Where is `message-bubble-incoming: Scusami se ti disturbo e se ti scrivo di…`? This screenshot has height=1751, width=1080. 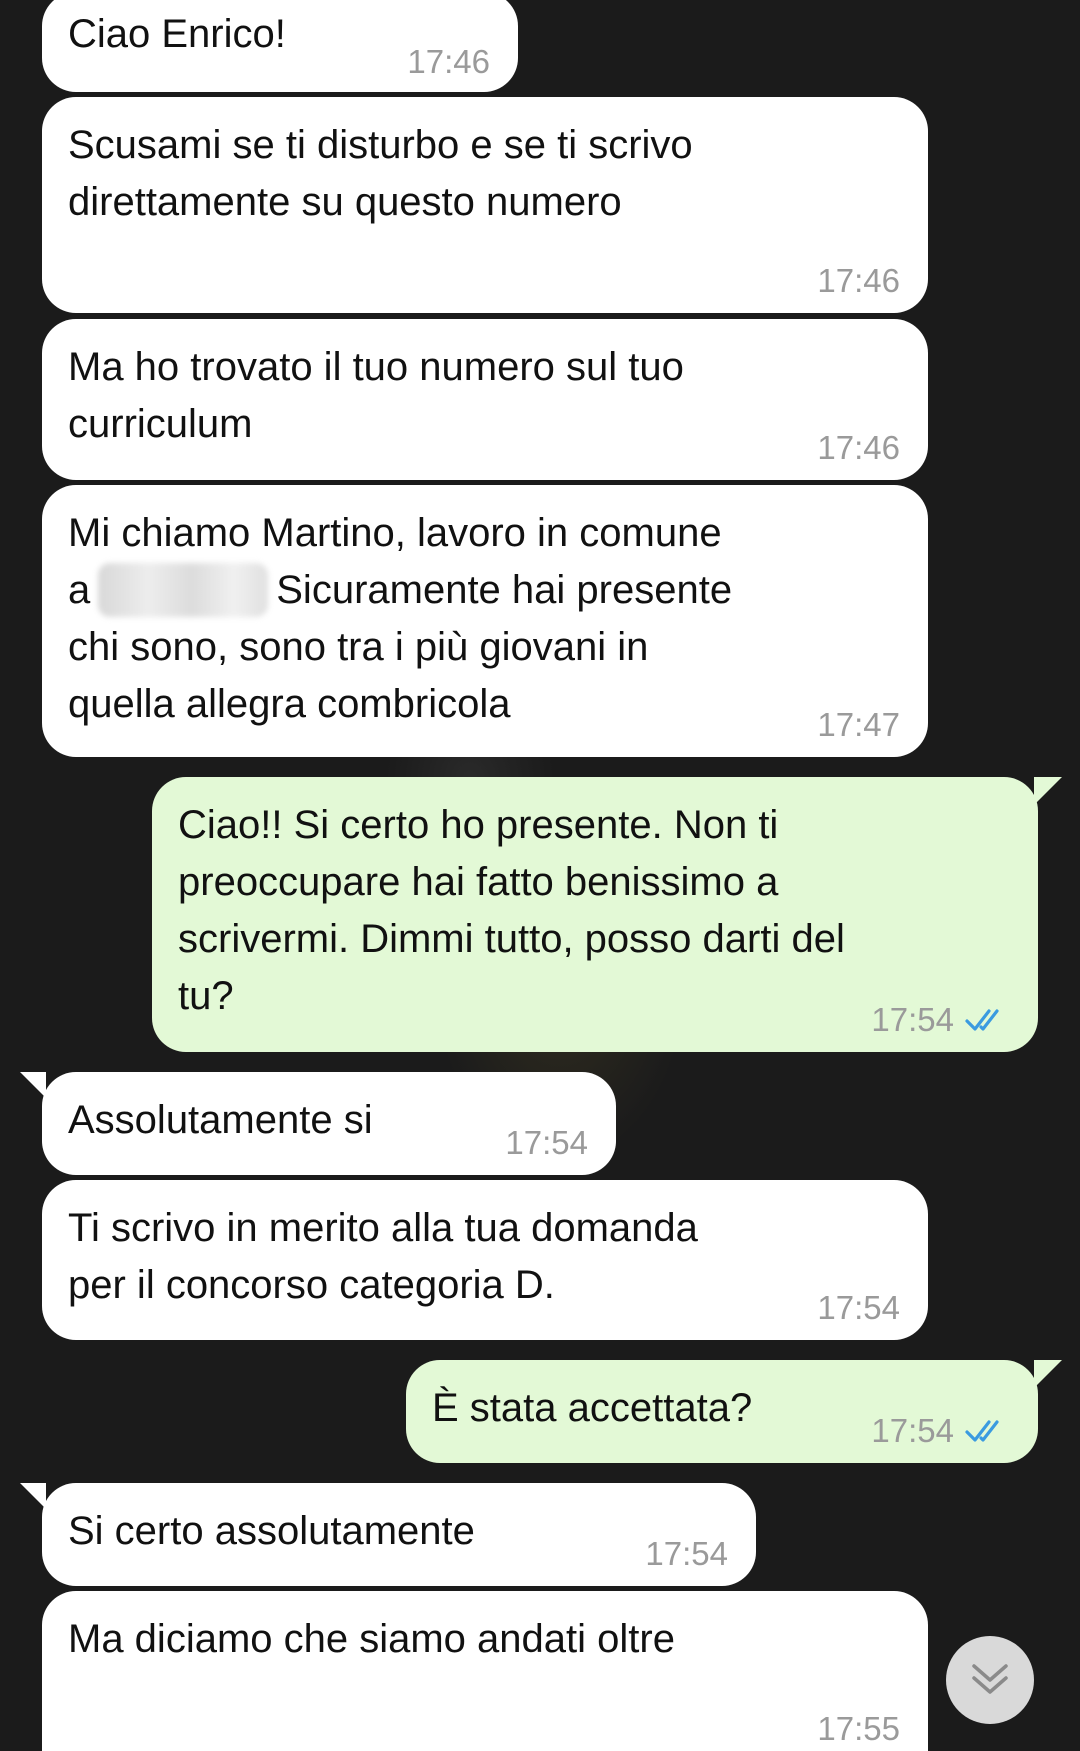 message-bubble-incoming: Scusami se ti disturbo e se ti scrivo di… is located at coordinates (485, 205).